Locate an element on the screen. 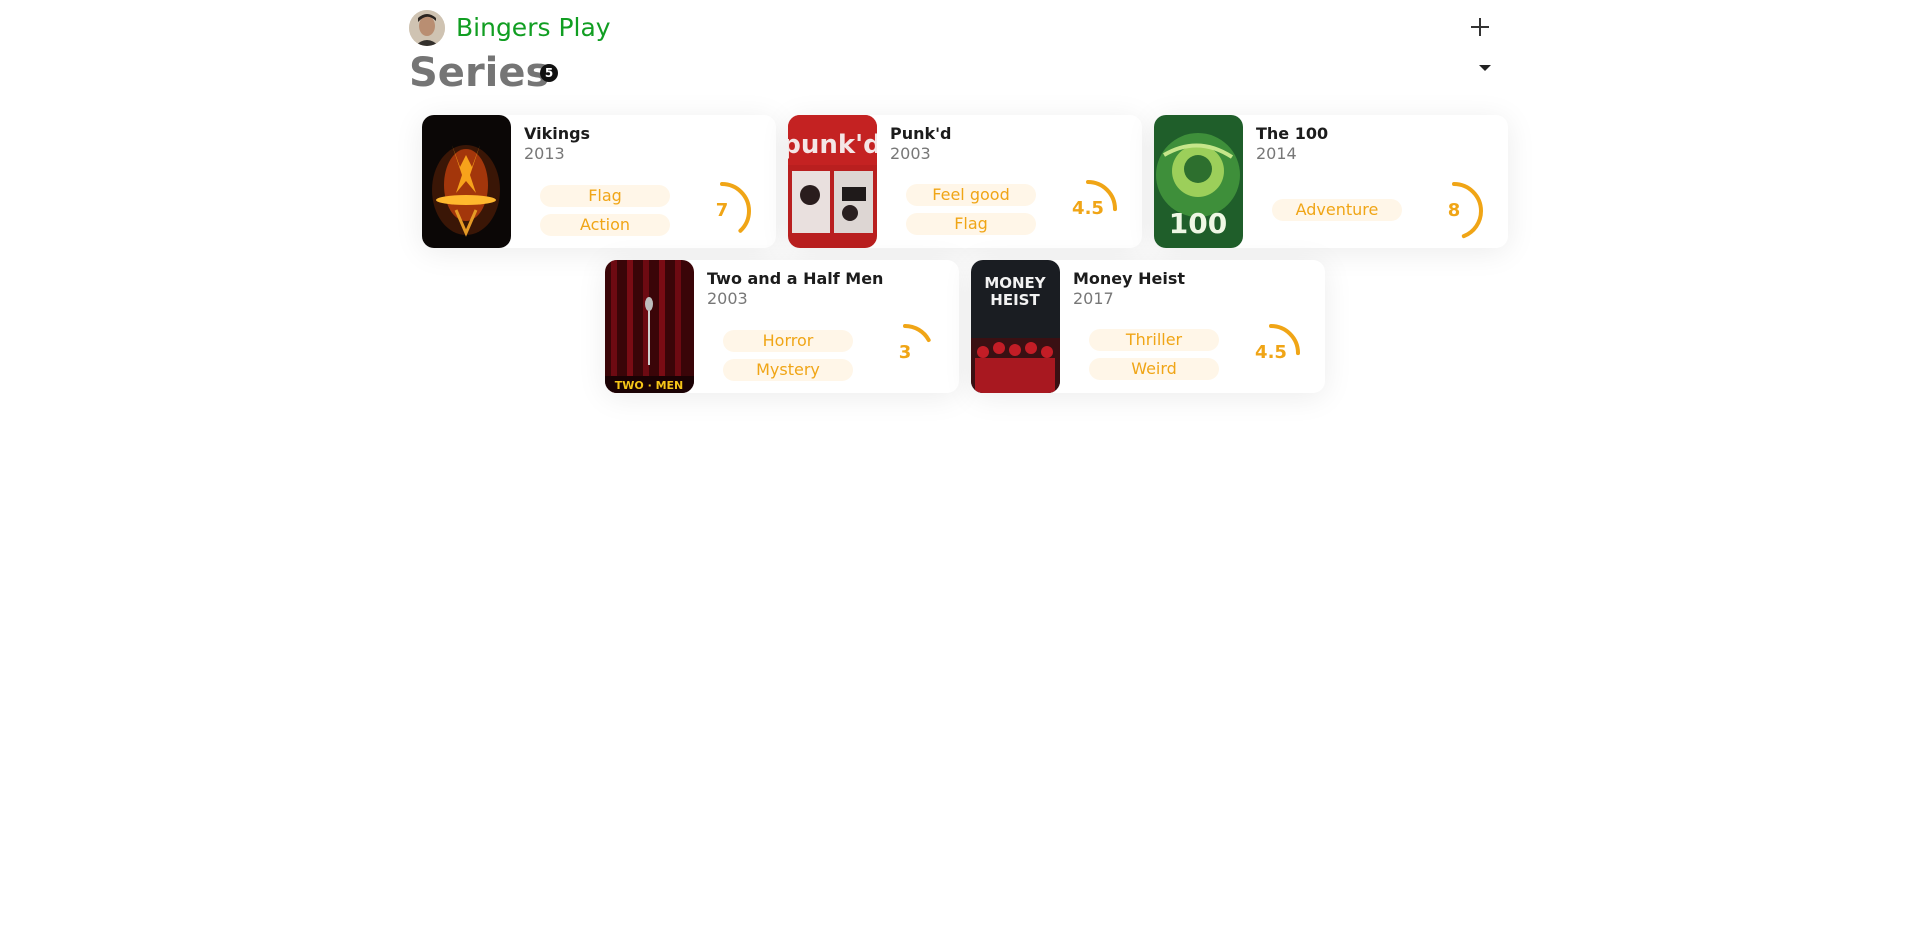 The image size is (1919, 944). genre-tag: Action is located at coordinates (605, 225).